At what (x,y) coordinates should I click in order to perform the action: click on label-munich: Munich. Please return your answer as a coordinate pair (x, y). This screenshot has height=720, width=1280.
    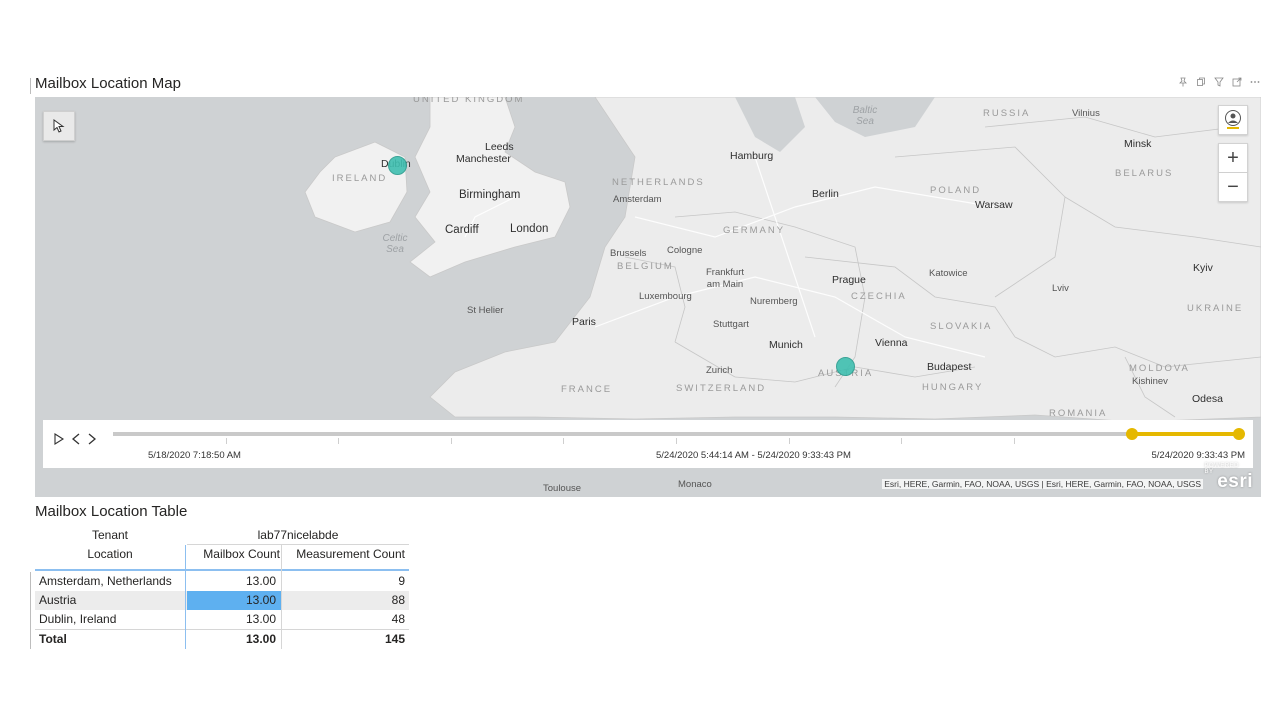
    Looking at the image, I should click on (786, 345).